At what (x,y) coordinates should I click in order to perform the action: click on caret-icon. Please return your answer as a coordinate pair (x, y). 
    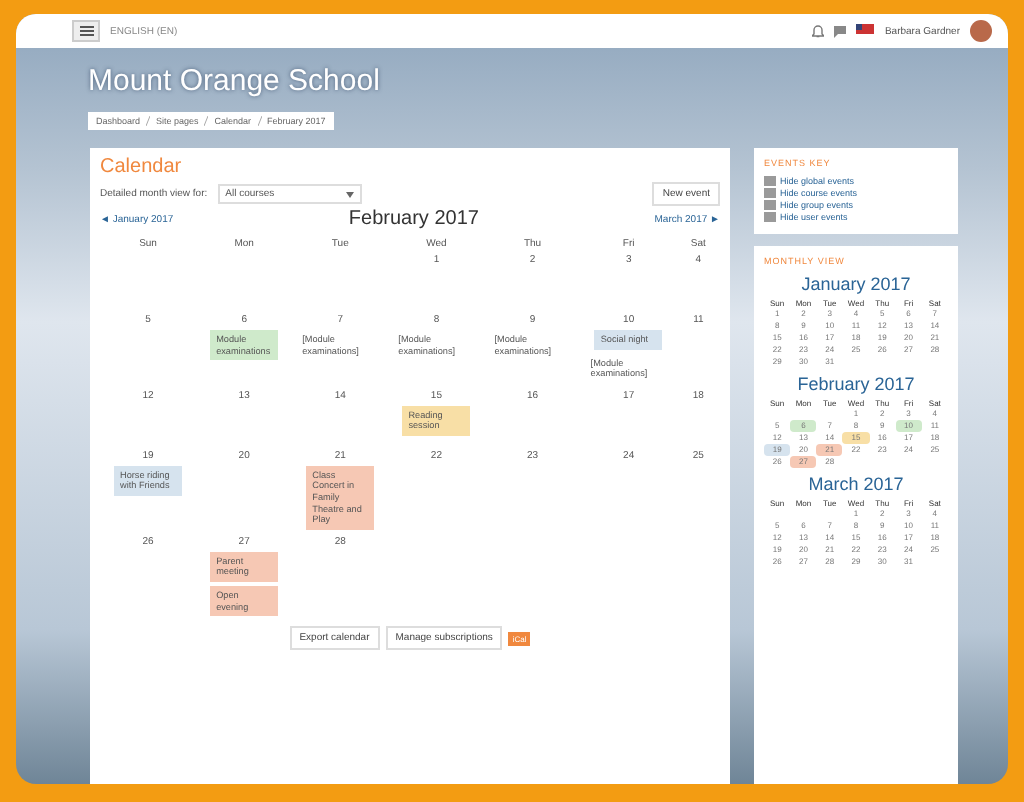
    Looking at the image, I should click on (349, 194).